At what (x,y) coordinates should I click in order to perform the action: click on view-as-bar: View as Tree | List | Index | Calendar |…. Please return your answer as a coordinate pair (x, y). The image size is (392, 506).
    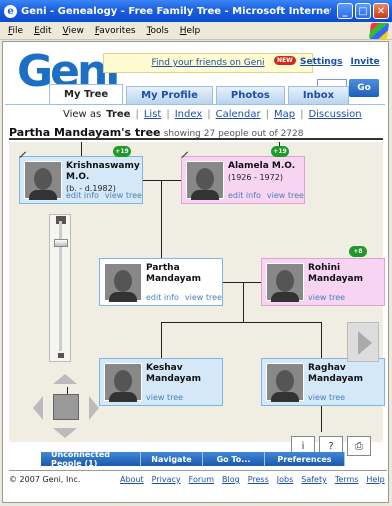
    Looking at the image, I should click on (212, 114).